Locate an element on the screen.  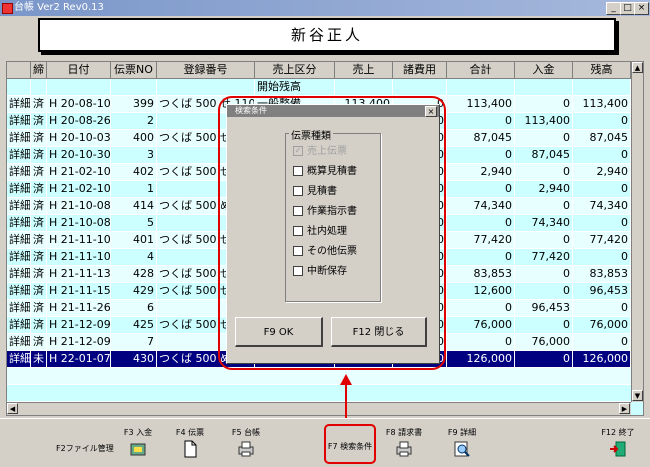
column-header-sales: 売上 is located at coordinates (364, 70).